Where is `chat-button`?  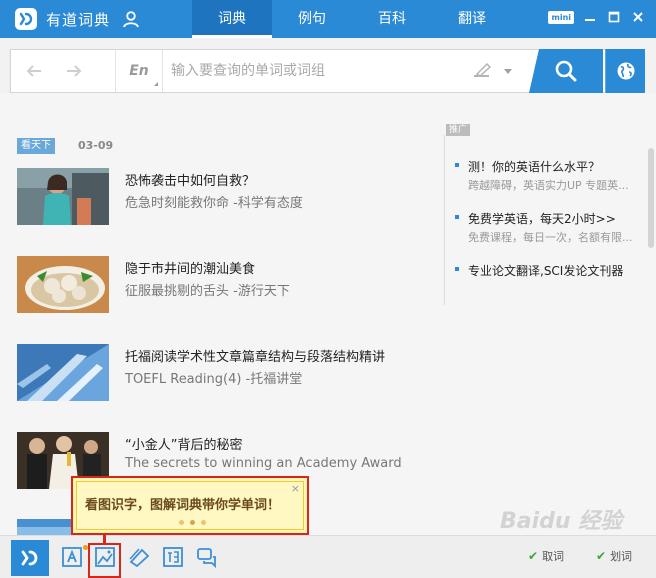
chat-button is located at coordinates (207, 557).